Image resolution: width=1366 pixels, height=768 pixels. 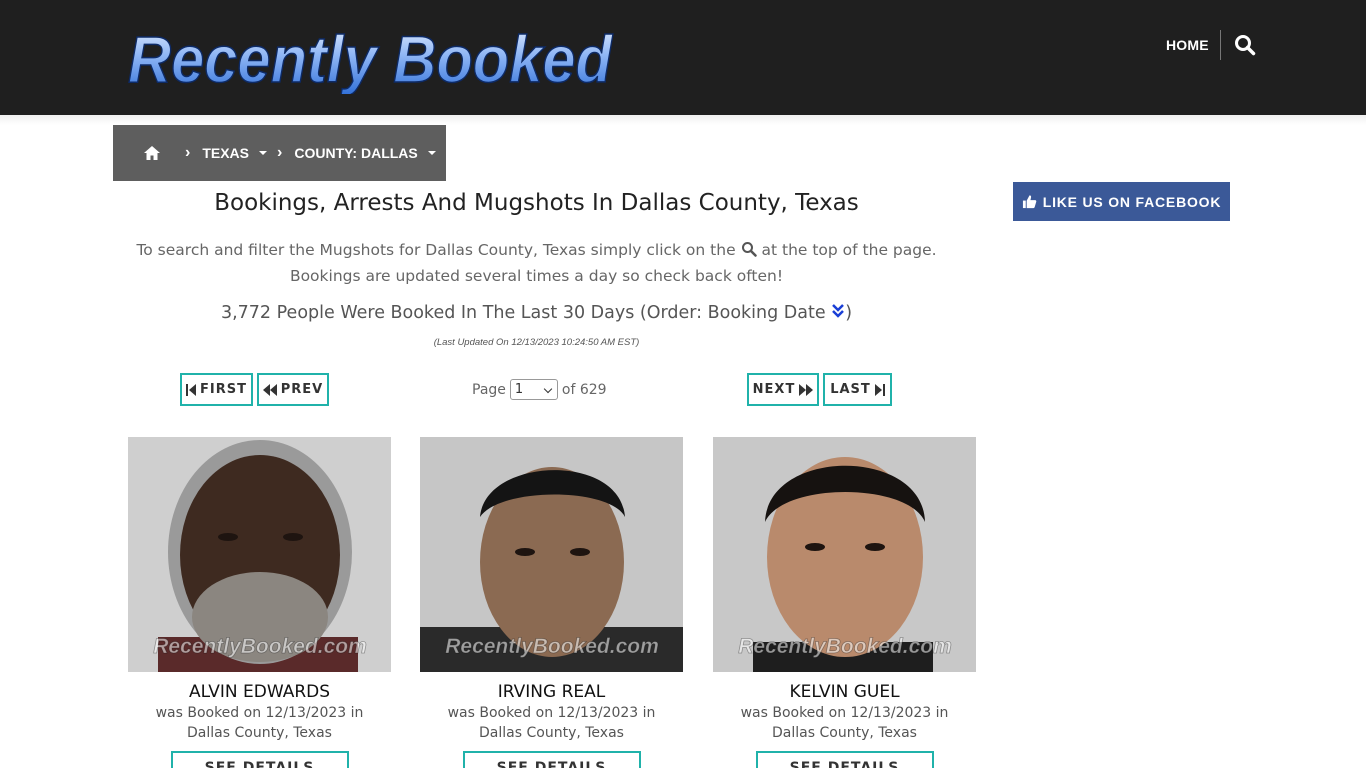 What do you see at coordinates (223, 389) in the screenshot?
I see `first-page-label: FIRST` at bounding box center [223, 389].